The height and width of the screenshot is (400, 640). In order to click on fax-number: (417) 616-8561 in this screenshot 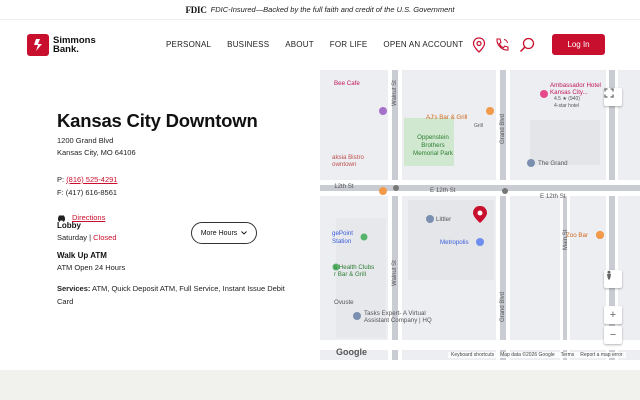, I will do `click(91, 192)`.